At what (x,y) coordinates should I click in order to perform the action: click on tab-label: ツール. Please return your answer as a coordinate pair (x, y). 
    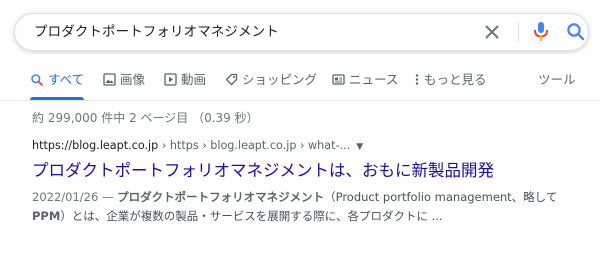
    Looking at the image, I should click on (557, 79).